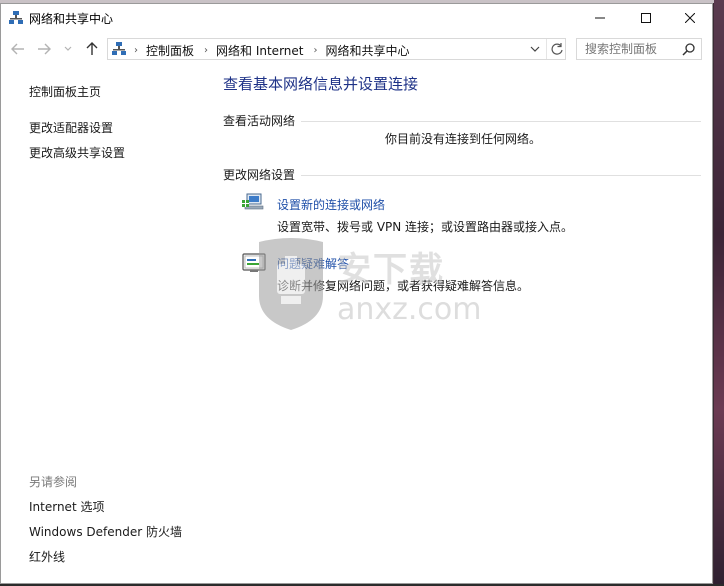 This screenshot has height=586, width=724. I want to click on troubleshoot-problems-link: 问题疑难解答, so click(313, 263).